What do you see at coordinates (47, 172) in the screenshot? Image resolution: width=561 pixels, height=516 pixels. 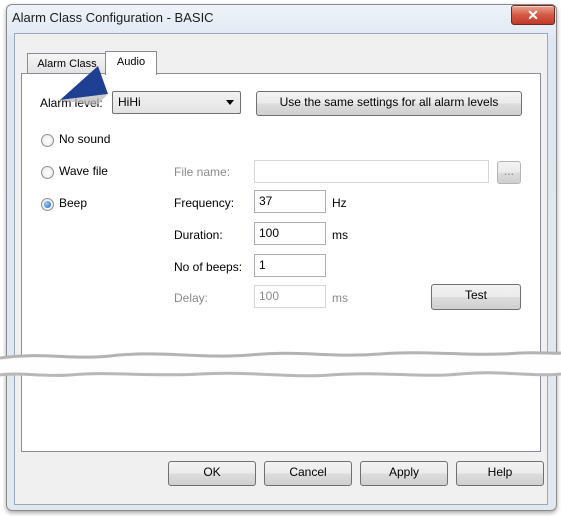 I see `radio-wave-file` at bounding box center [47, 172].